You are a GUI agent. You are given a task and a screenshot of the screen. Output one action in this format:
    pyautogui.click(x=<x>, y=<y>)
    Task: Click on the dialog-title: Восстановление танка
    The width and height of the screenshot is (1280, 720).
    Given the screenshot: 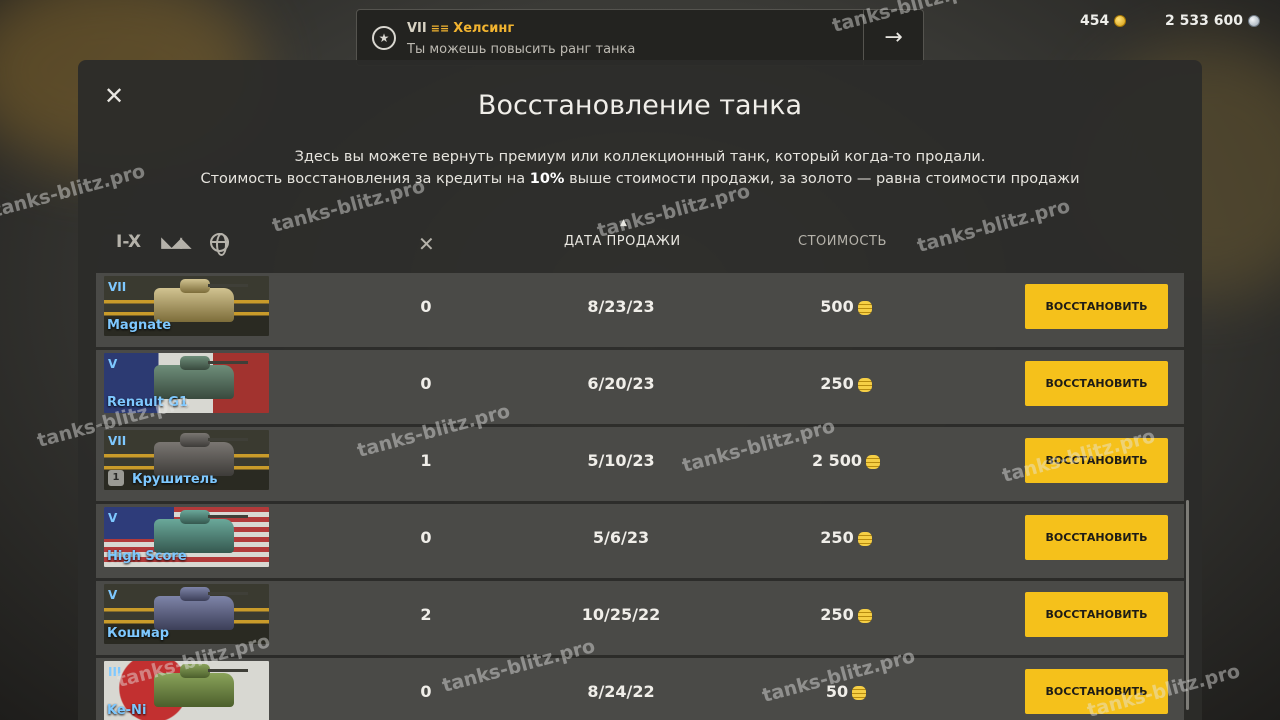 What is the action you would take?
    pyautogui.click(x=640, y=105)
    